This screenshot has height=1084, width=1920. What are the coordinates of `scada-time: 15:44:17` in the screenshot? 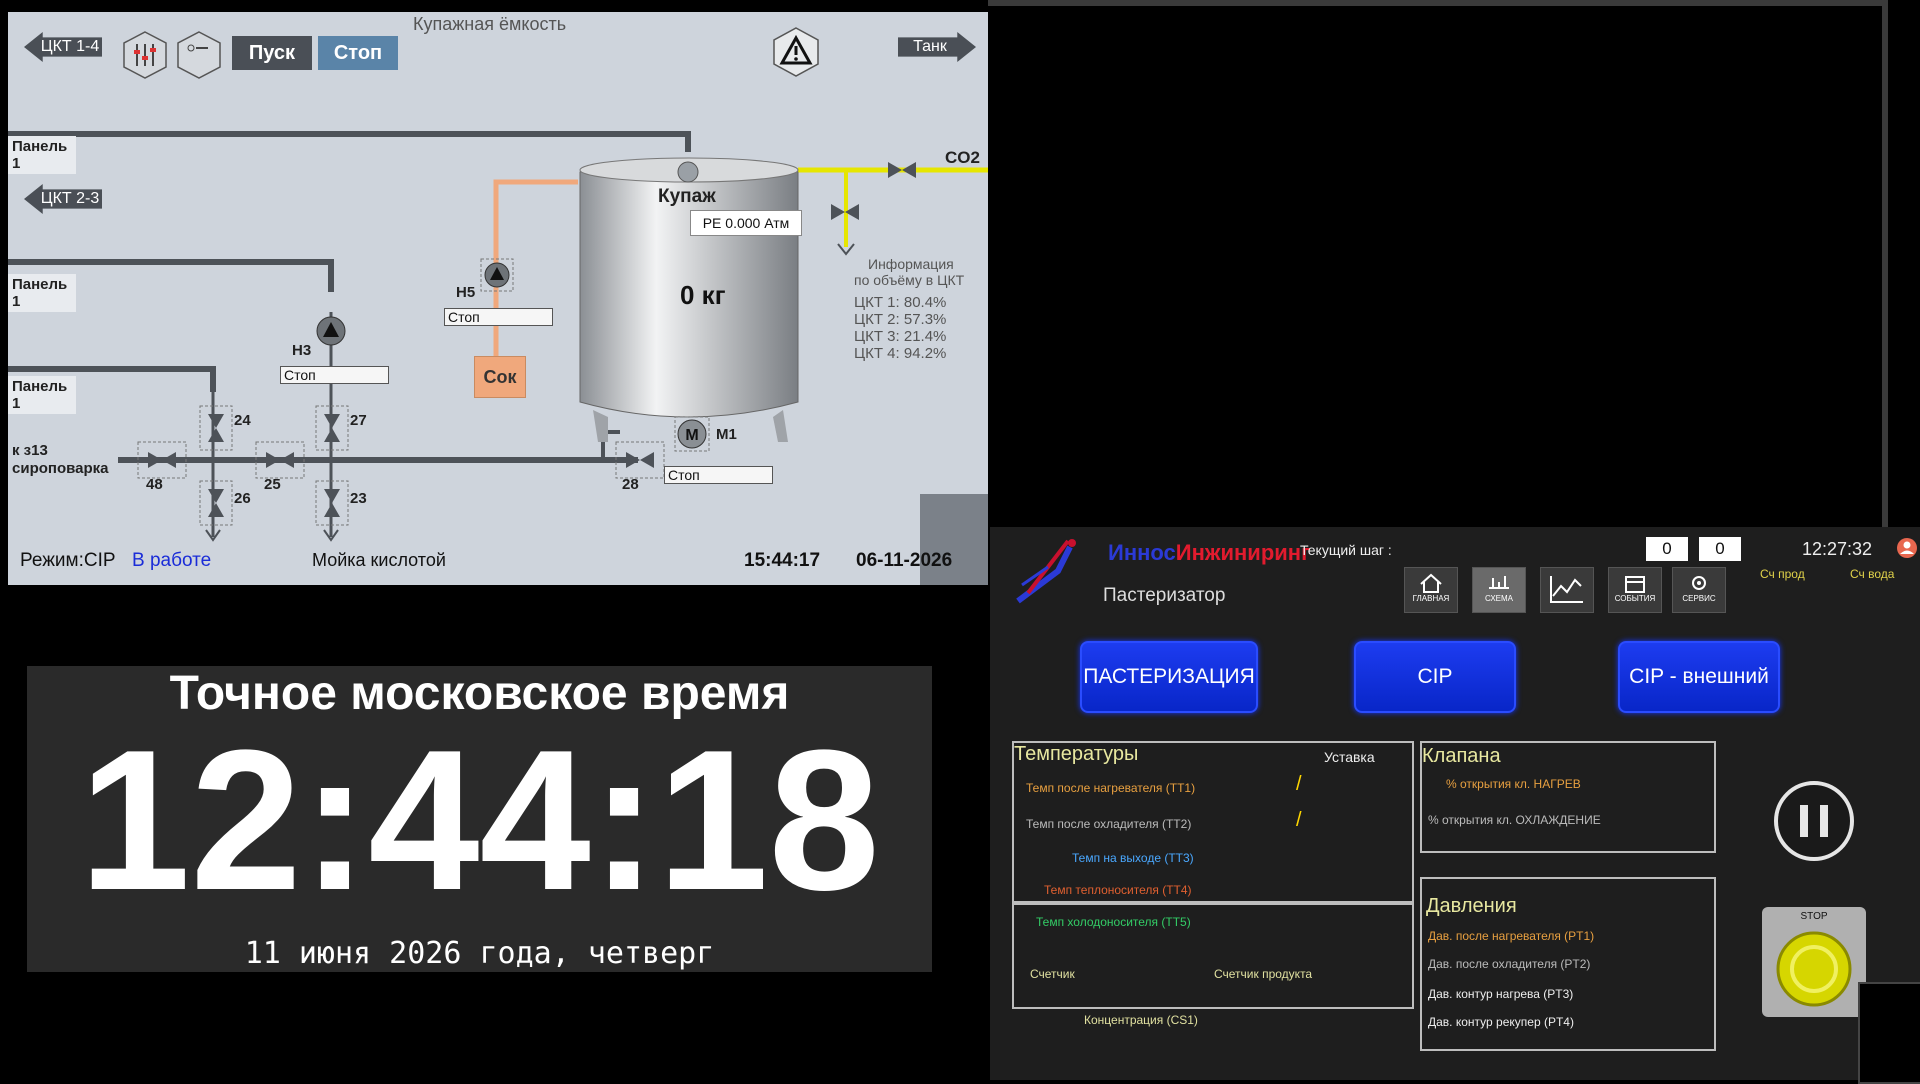 It's located at (782, 560).